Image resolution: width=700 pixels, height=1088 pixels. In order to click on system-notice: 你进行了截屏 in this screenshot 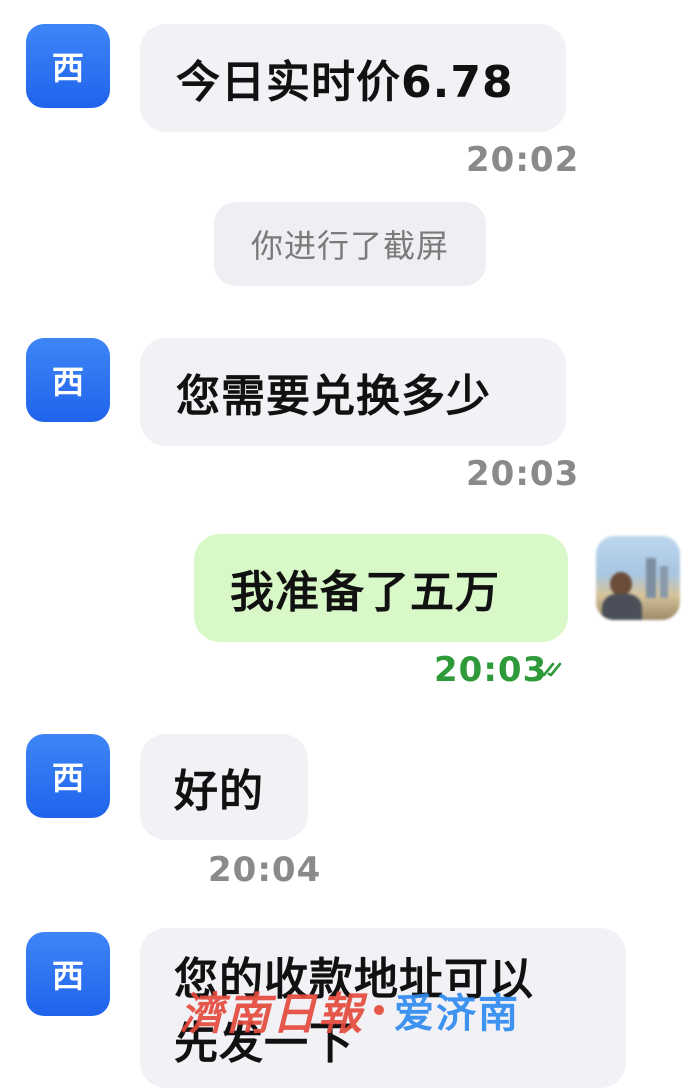, I will do `click(350, 244)`.